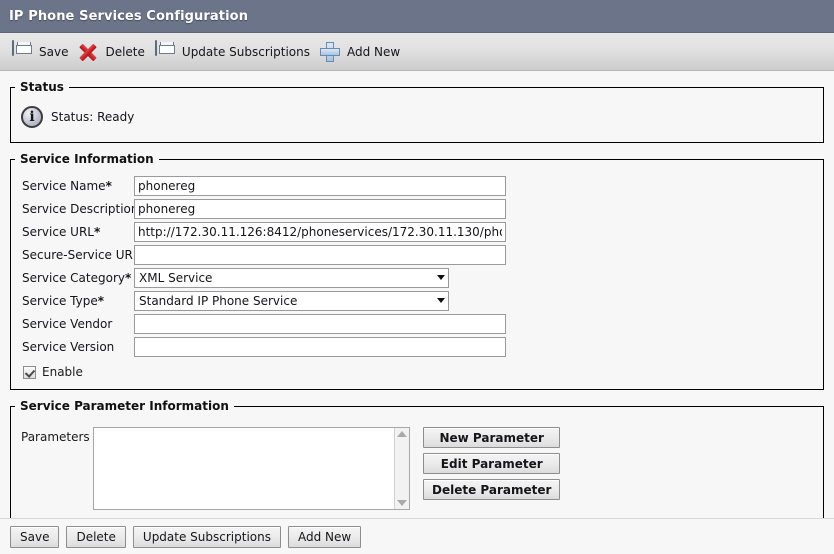  What do you see at coordinates (68, 346) in the screenshot?
I see `label-service-version: Service Version` at bounding box center [68, 346].